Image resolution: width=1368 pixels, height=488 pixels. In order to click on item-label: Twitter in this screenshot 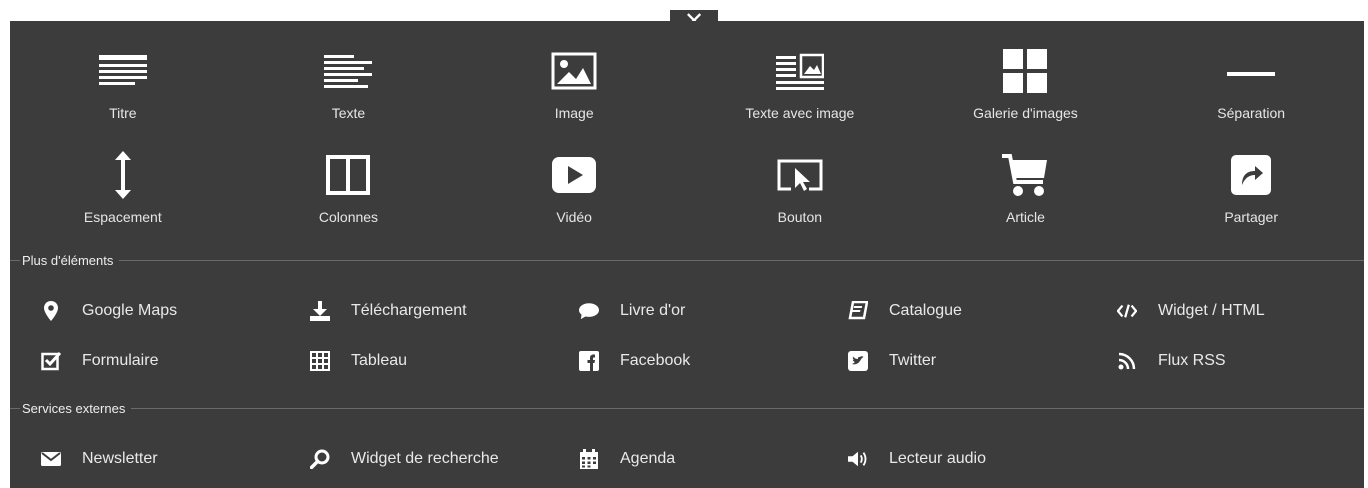, I will do `click(913, 360)`.